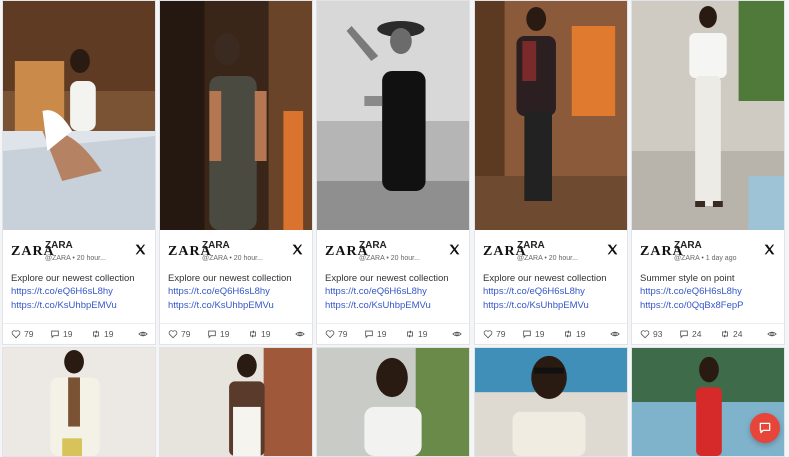  I want to click on like-button: 93, so click(651, 334).